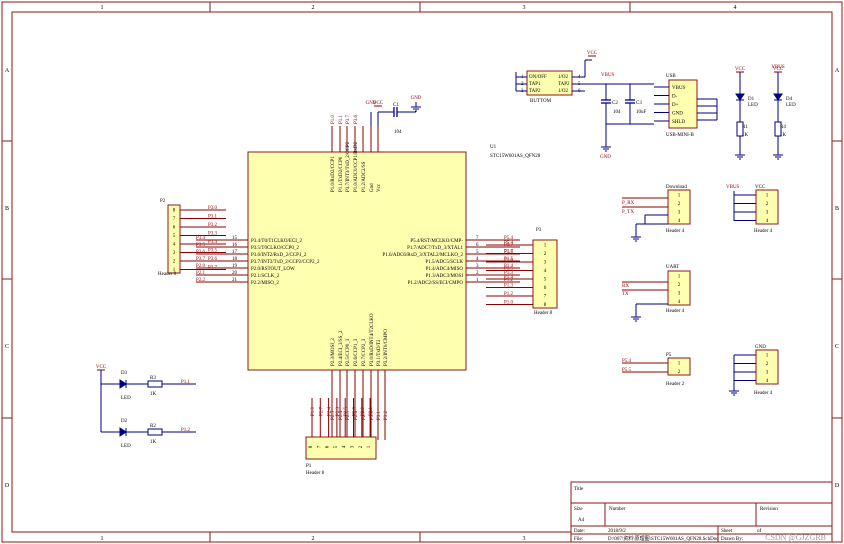 The image size is (844, 544). I want to click on net-label-header: P1.5, so click(509, 269).